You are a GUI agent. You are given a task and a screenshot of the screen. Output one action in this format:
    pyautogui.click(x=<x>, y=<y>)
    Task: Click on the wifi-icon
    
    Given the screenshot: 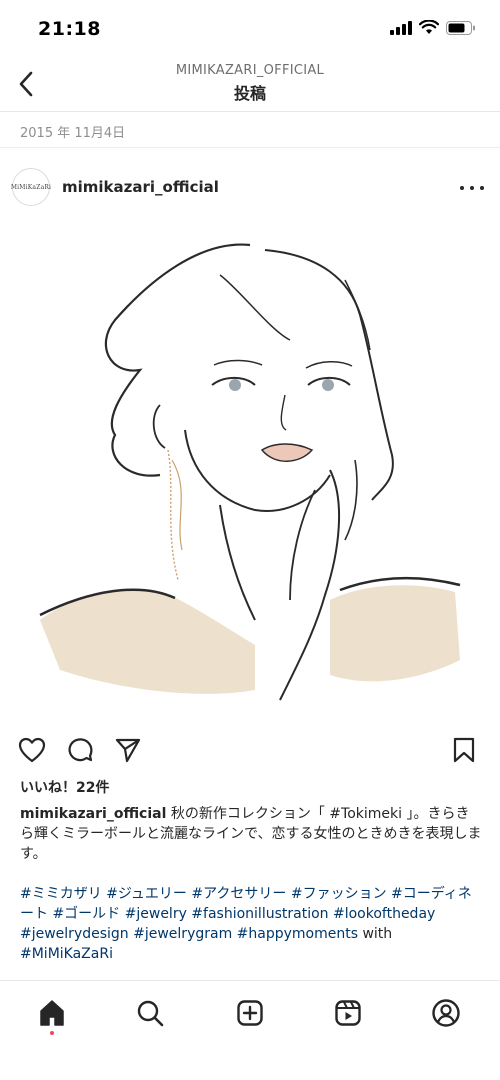 What is the action you would take?
    pyautogui.click(x=429, y=27)
    